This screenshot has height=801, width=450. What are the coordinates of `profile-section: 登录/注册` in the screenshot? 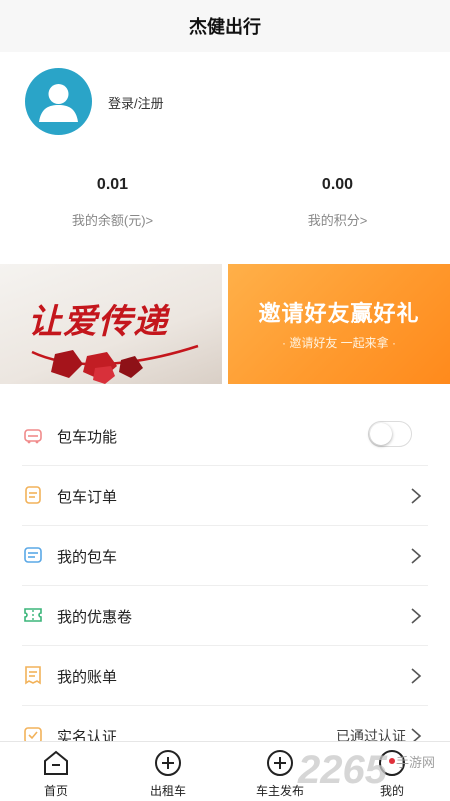 It's located at (225, 102).